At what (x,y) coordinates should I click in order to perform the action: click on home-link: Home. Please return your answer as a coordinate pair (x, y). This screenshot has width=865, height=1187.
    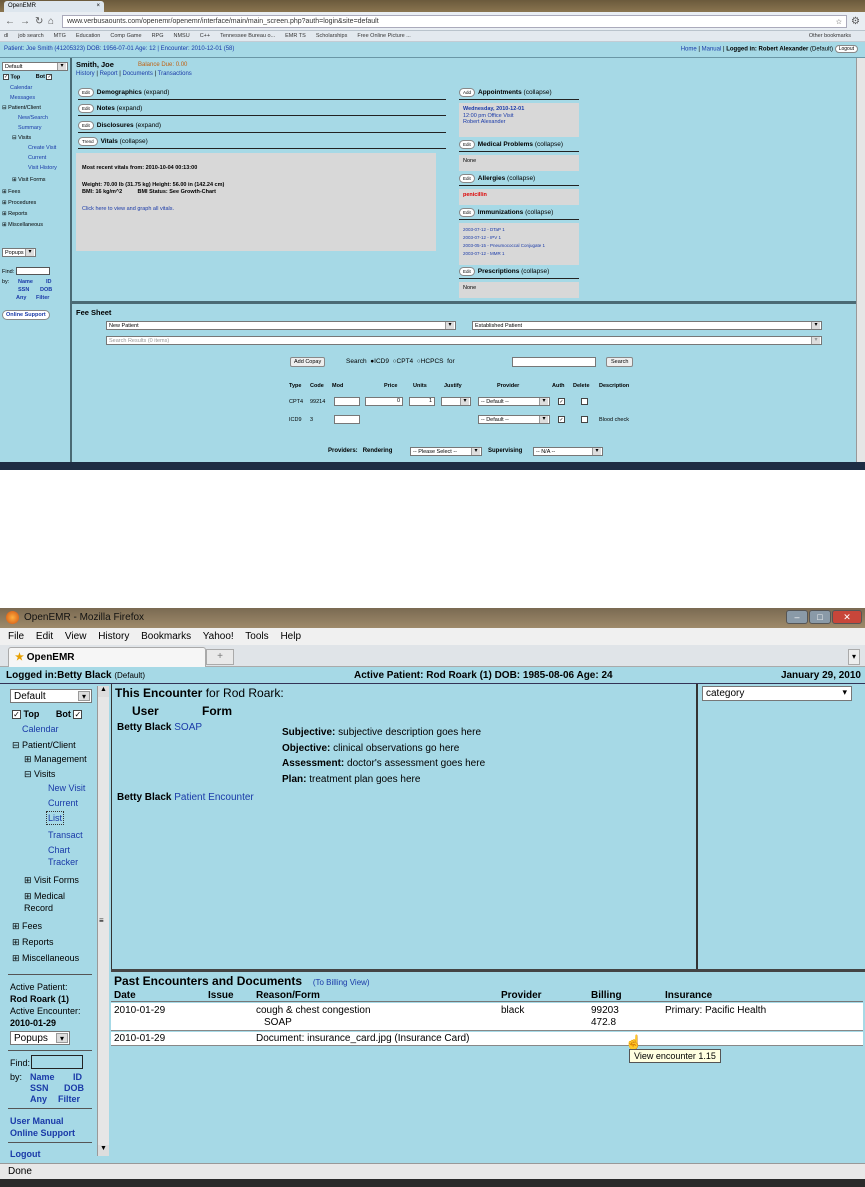
    Looking at the image, I should click on (689, 50).